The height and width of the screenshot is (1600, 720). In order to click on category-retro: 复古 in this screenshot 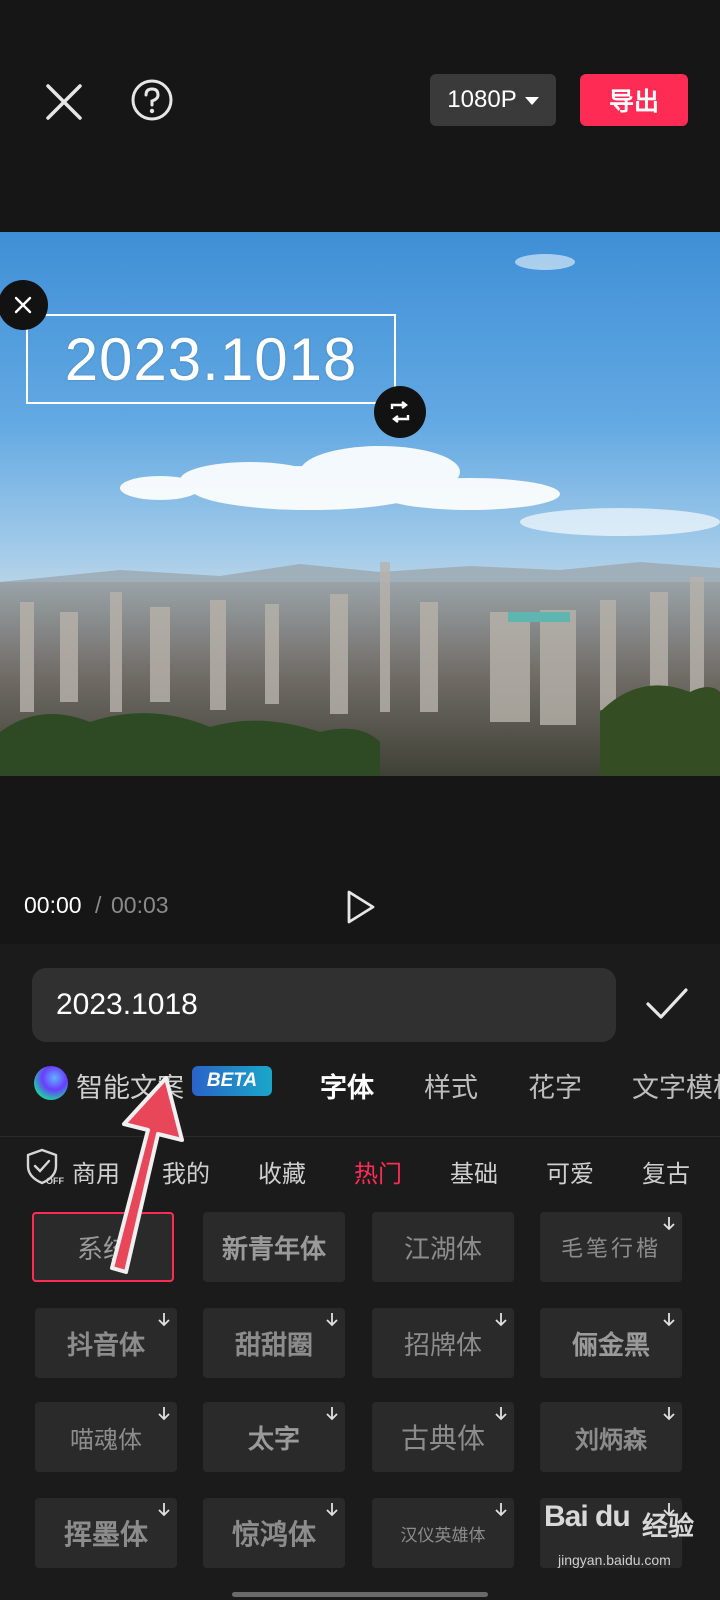, I will do `click(666, 1171)`.